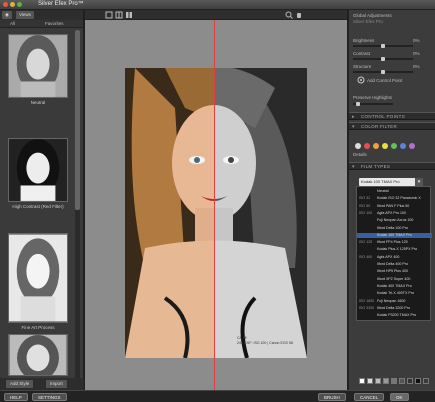  Describe the element at coordinates (385, 146) in the screenshot. I see `color-filter-yellow-button` at that location.